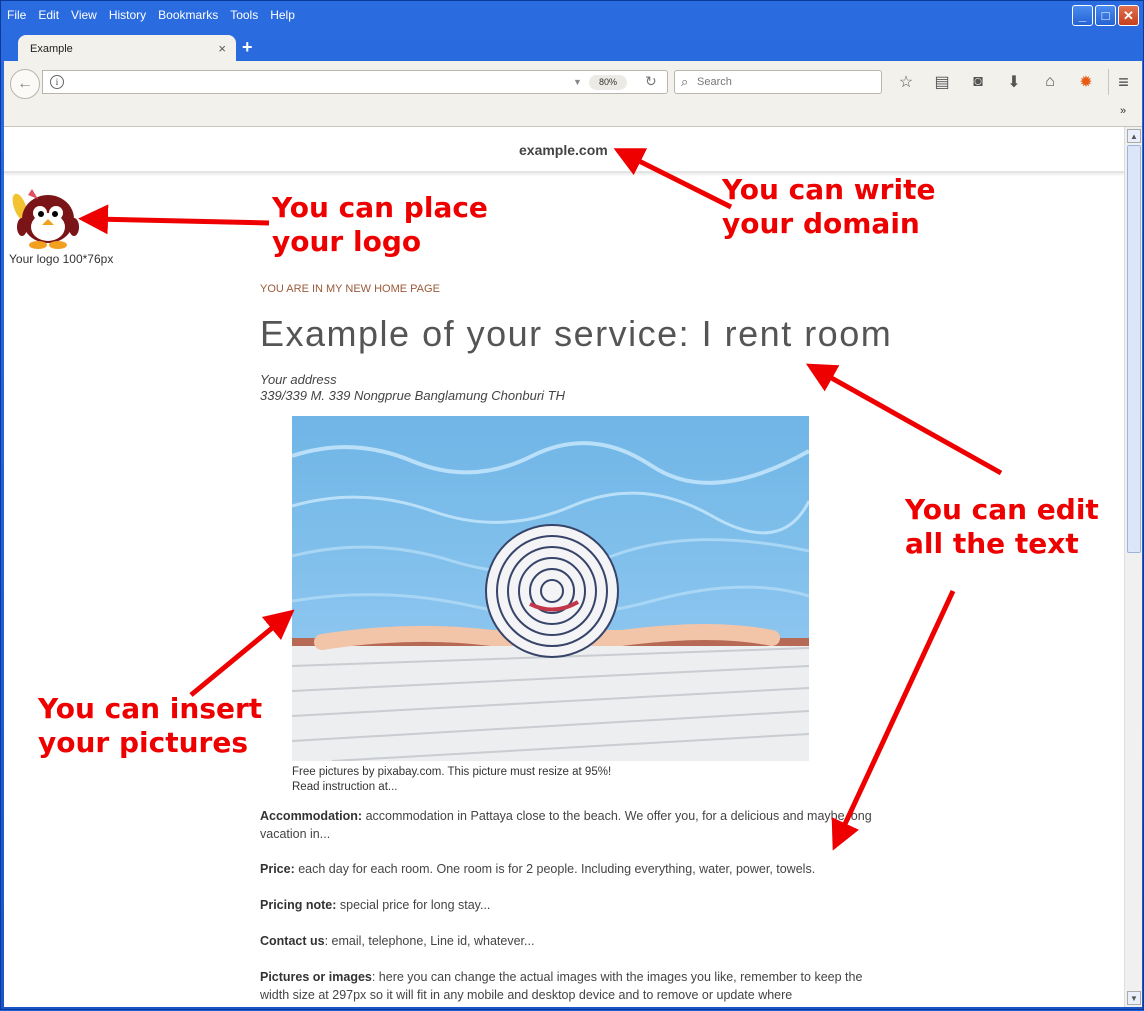 This screenshot has width=1144, height=1011. I want to click on new-tab-button: +, so click(247, 47).